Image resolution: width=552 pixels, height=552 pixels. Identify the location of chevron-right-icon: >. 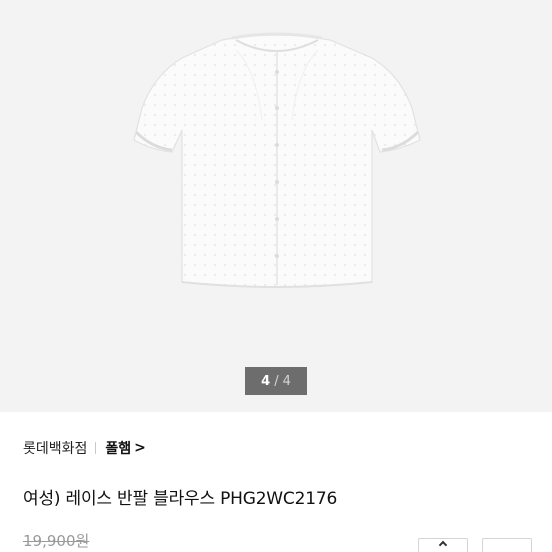
(140, 448).